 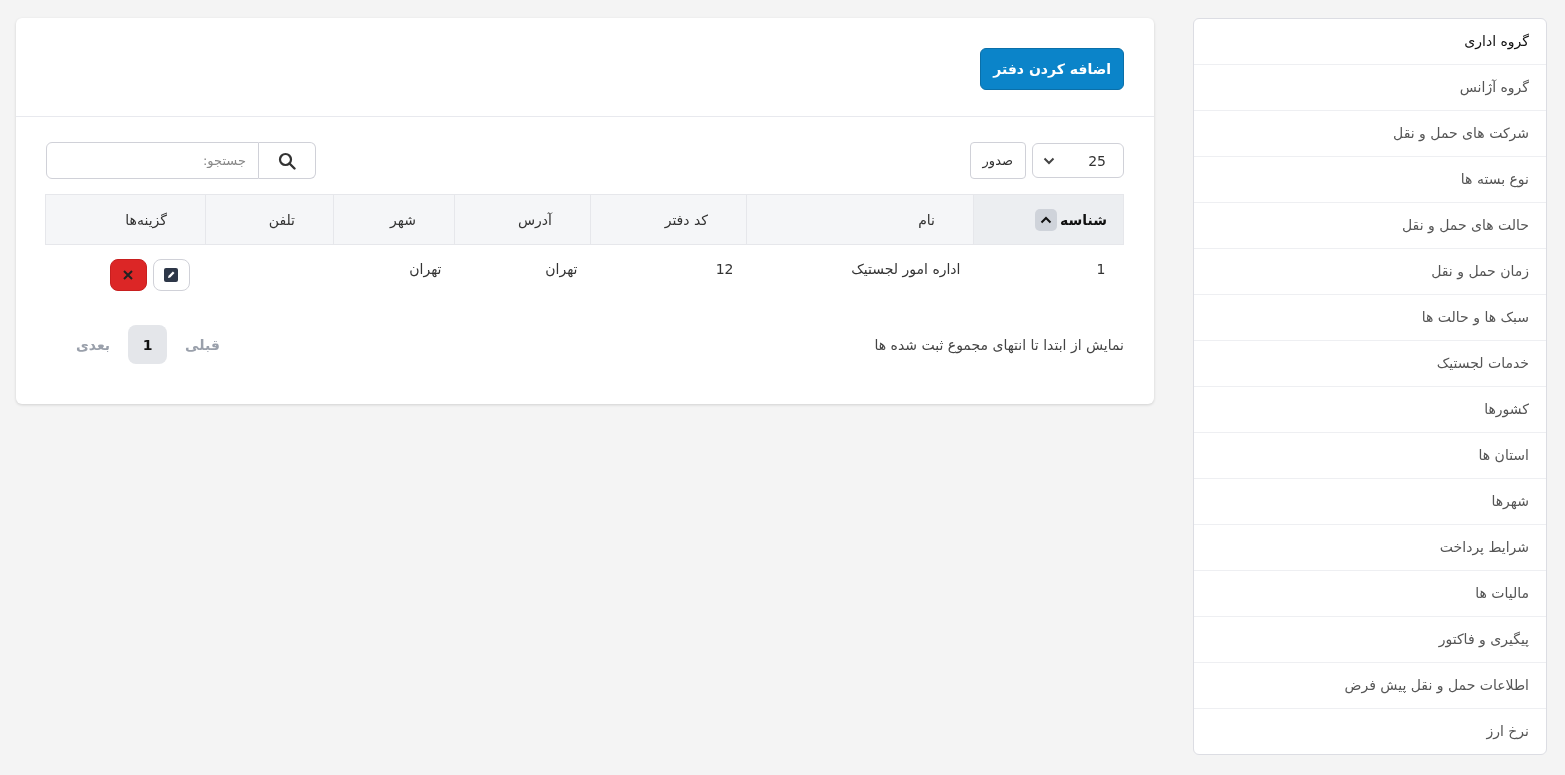 What do you see at coordinates (1370, 410) in the screenshot?
I see `sidebar-item: کشورها` at bounding box center [1370, 410].